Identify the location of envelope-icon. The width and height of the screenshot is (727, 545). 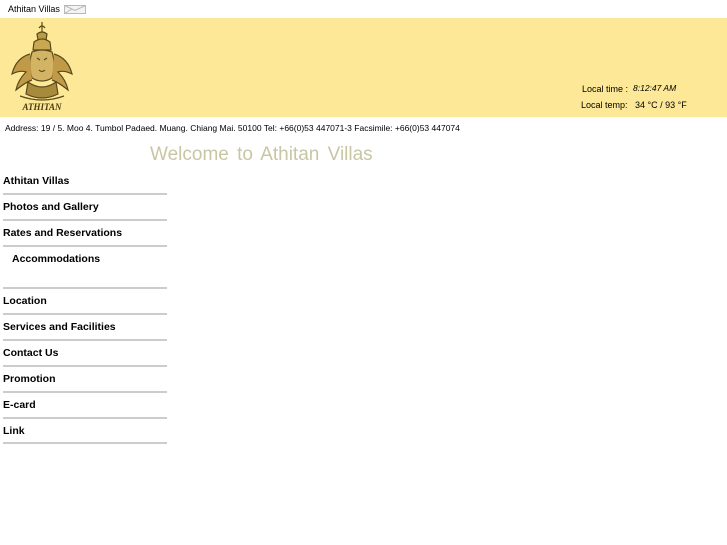
(75, 9).